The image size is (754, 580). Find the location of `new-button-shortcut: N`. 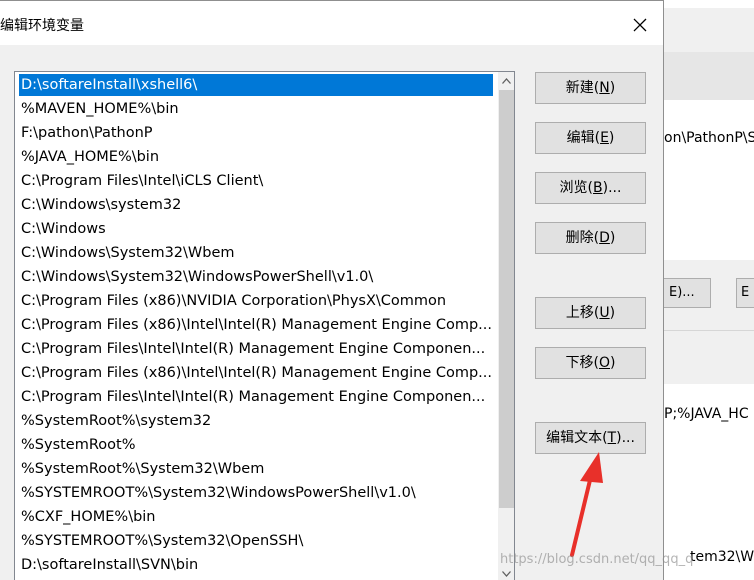

new-button-shortcut: N is located at coordinates (604, 88).